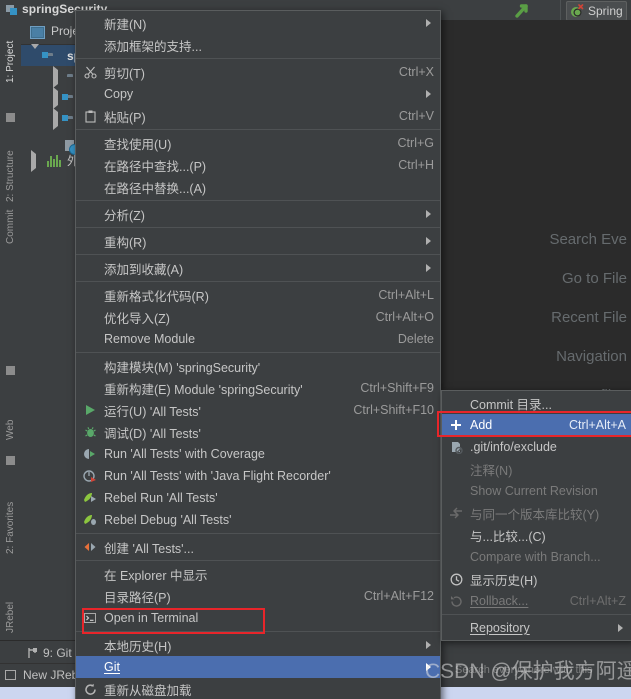 This screenshot has width=631, height=699. I want to click on run-arrow-icon, so click(523, 10).